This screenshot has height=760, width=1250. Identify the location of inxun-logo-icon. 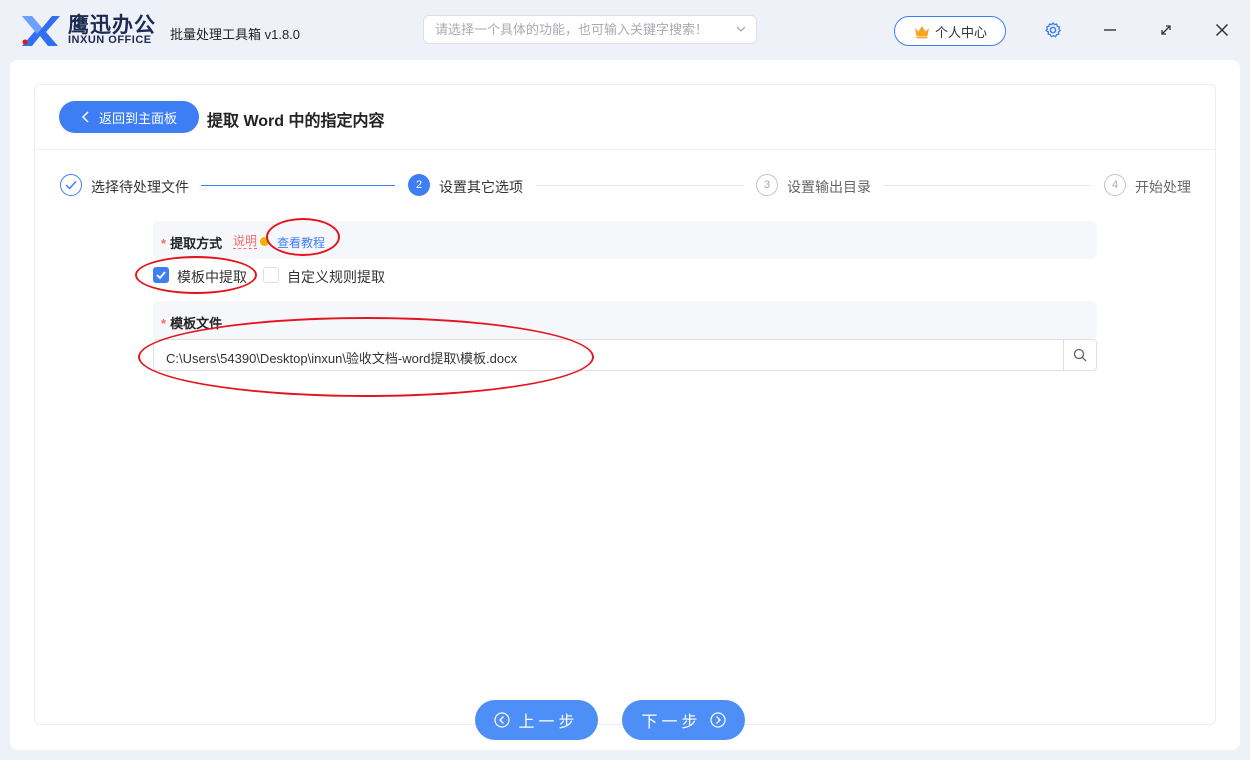
(41, 31).